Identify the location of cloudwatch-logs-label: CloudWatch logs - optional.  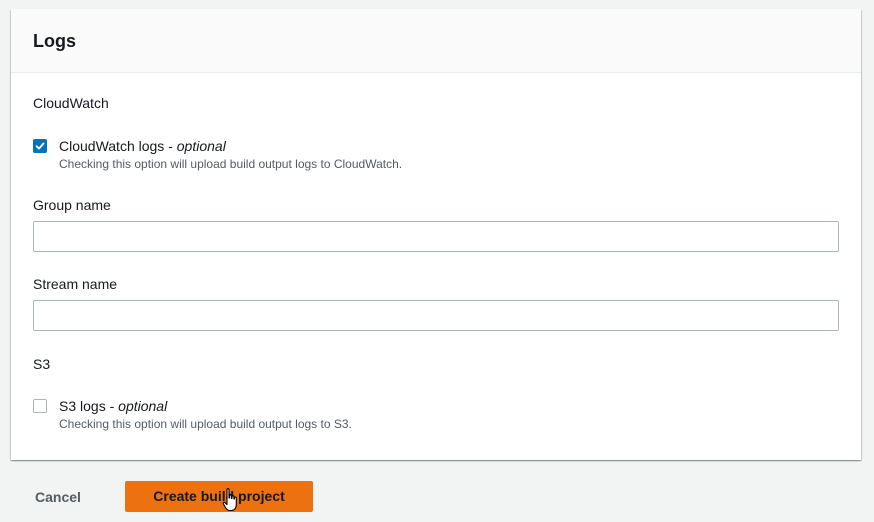
(230, 146).